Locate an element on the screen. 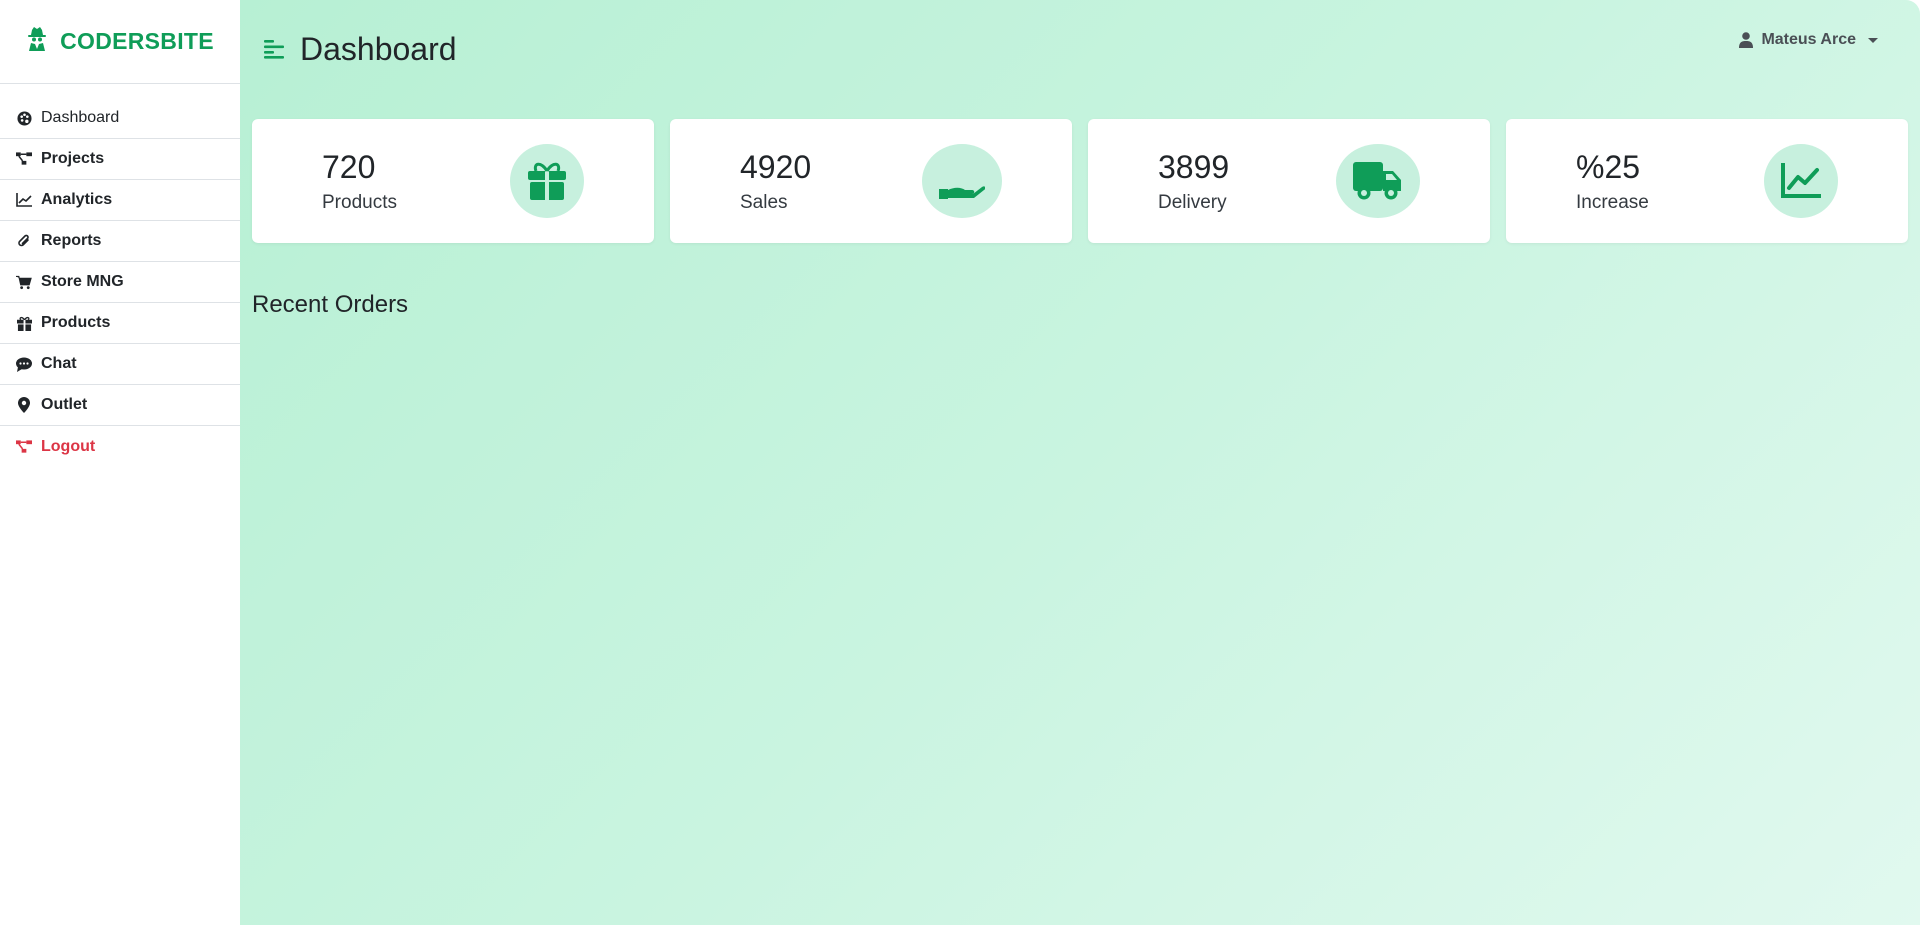  user-dropdown: Mateus Arce is located at coordinates (1808, 40).